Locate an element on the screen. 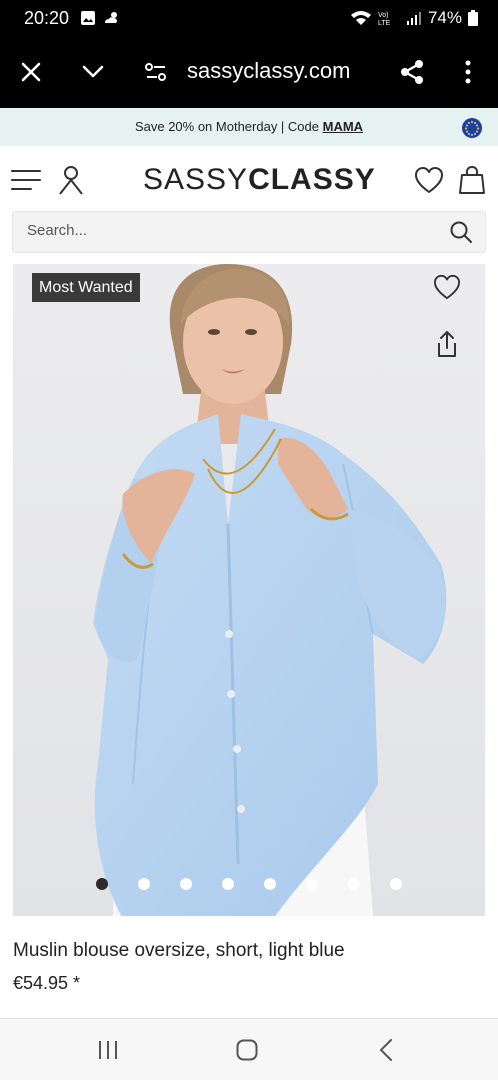  user-icon is located at coordinates (71, 180).